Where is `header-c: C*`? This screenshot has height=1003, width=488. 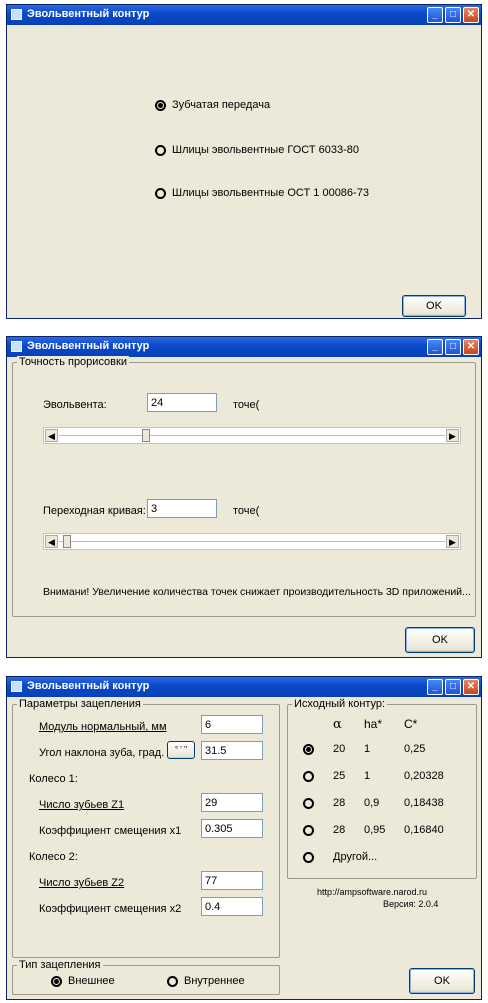
header-c: C* is located at coordinates (411, 724).